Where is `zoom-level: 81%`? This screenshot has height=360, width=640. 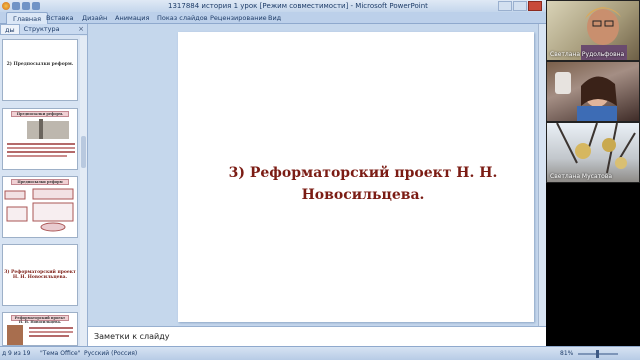 zoom-level: 81% is located at coordinates (566, 353).